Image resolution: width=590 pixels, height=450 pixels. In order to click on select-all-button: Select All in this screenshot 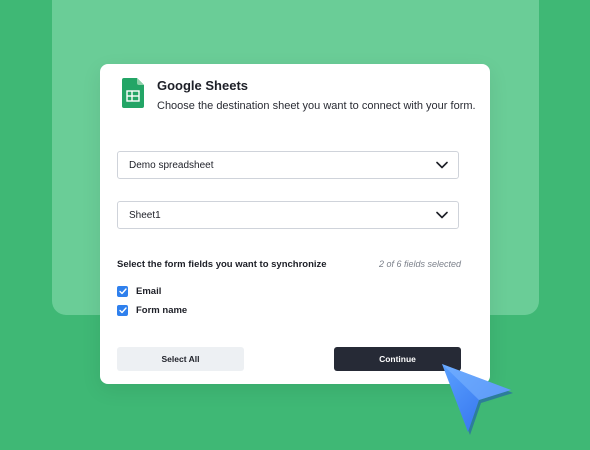, I will do `click(180, 359)`.